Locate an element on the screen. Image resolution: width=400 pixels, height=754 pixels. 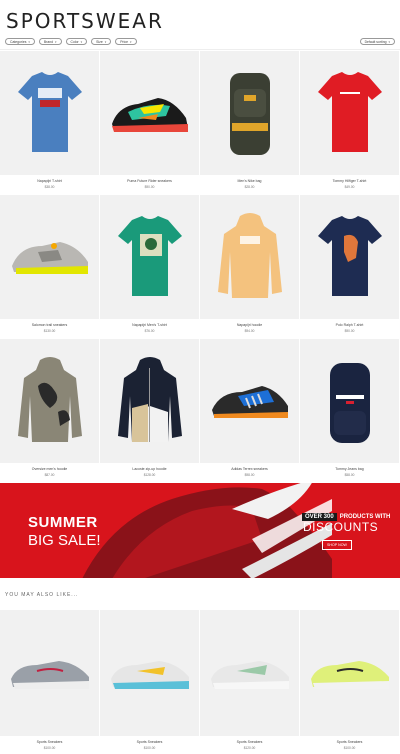
product-name: Tommy Hilfiger T-shirt is located at coordinates (349, 181).